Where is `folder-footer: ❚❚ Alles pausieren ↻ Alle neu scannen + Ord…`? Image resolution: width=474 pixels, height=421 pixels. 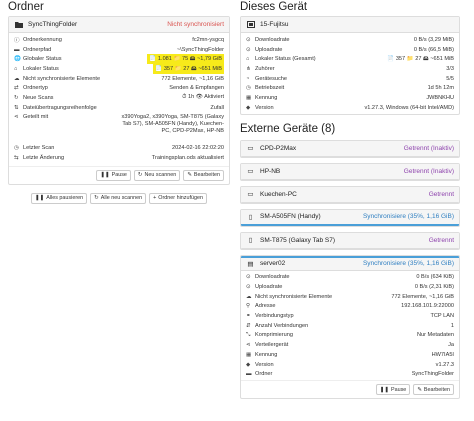 folder-footer: ❚❚ Alles pausieren ↻ Alle neu scannen + Ord… is located at coordinates (119, 198).